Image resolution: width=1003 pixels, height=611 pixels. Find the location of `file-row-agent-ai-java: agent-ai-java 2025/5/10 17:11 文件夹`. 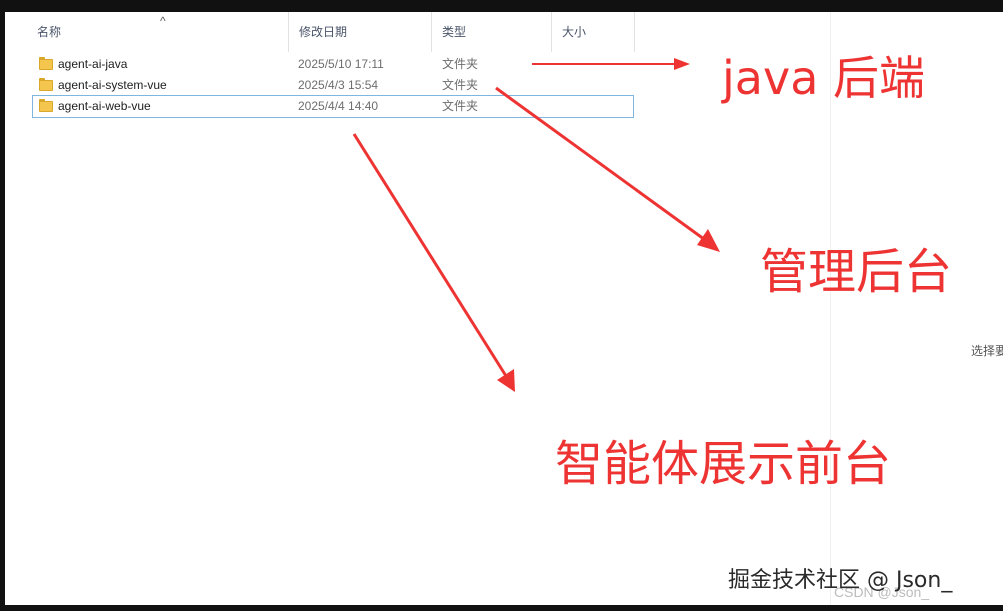

file-row-agent-ai-java: agent-ai-java 2025/5/10 17:11 文件夹 is located at coordinates (333, 64).